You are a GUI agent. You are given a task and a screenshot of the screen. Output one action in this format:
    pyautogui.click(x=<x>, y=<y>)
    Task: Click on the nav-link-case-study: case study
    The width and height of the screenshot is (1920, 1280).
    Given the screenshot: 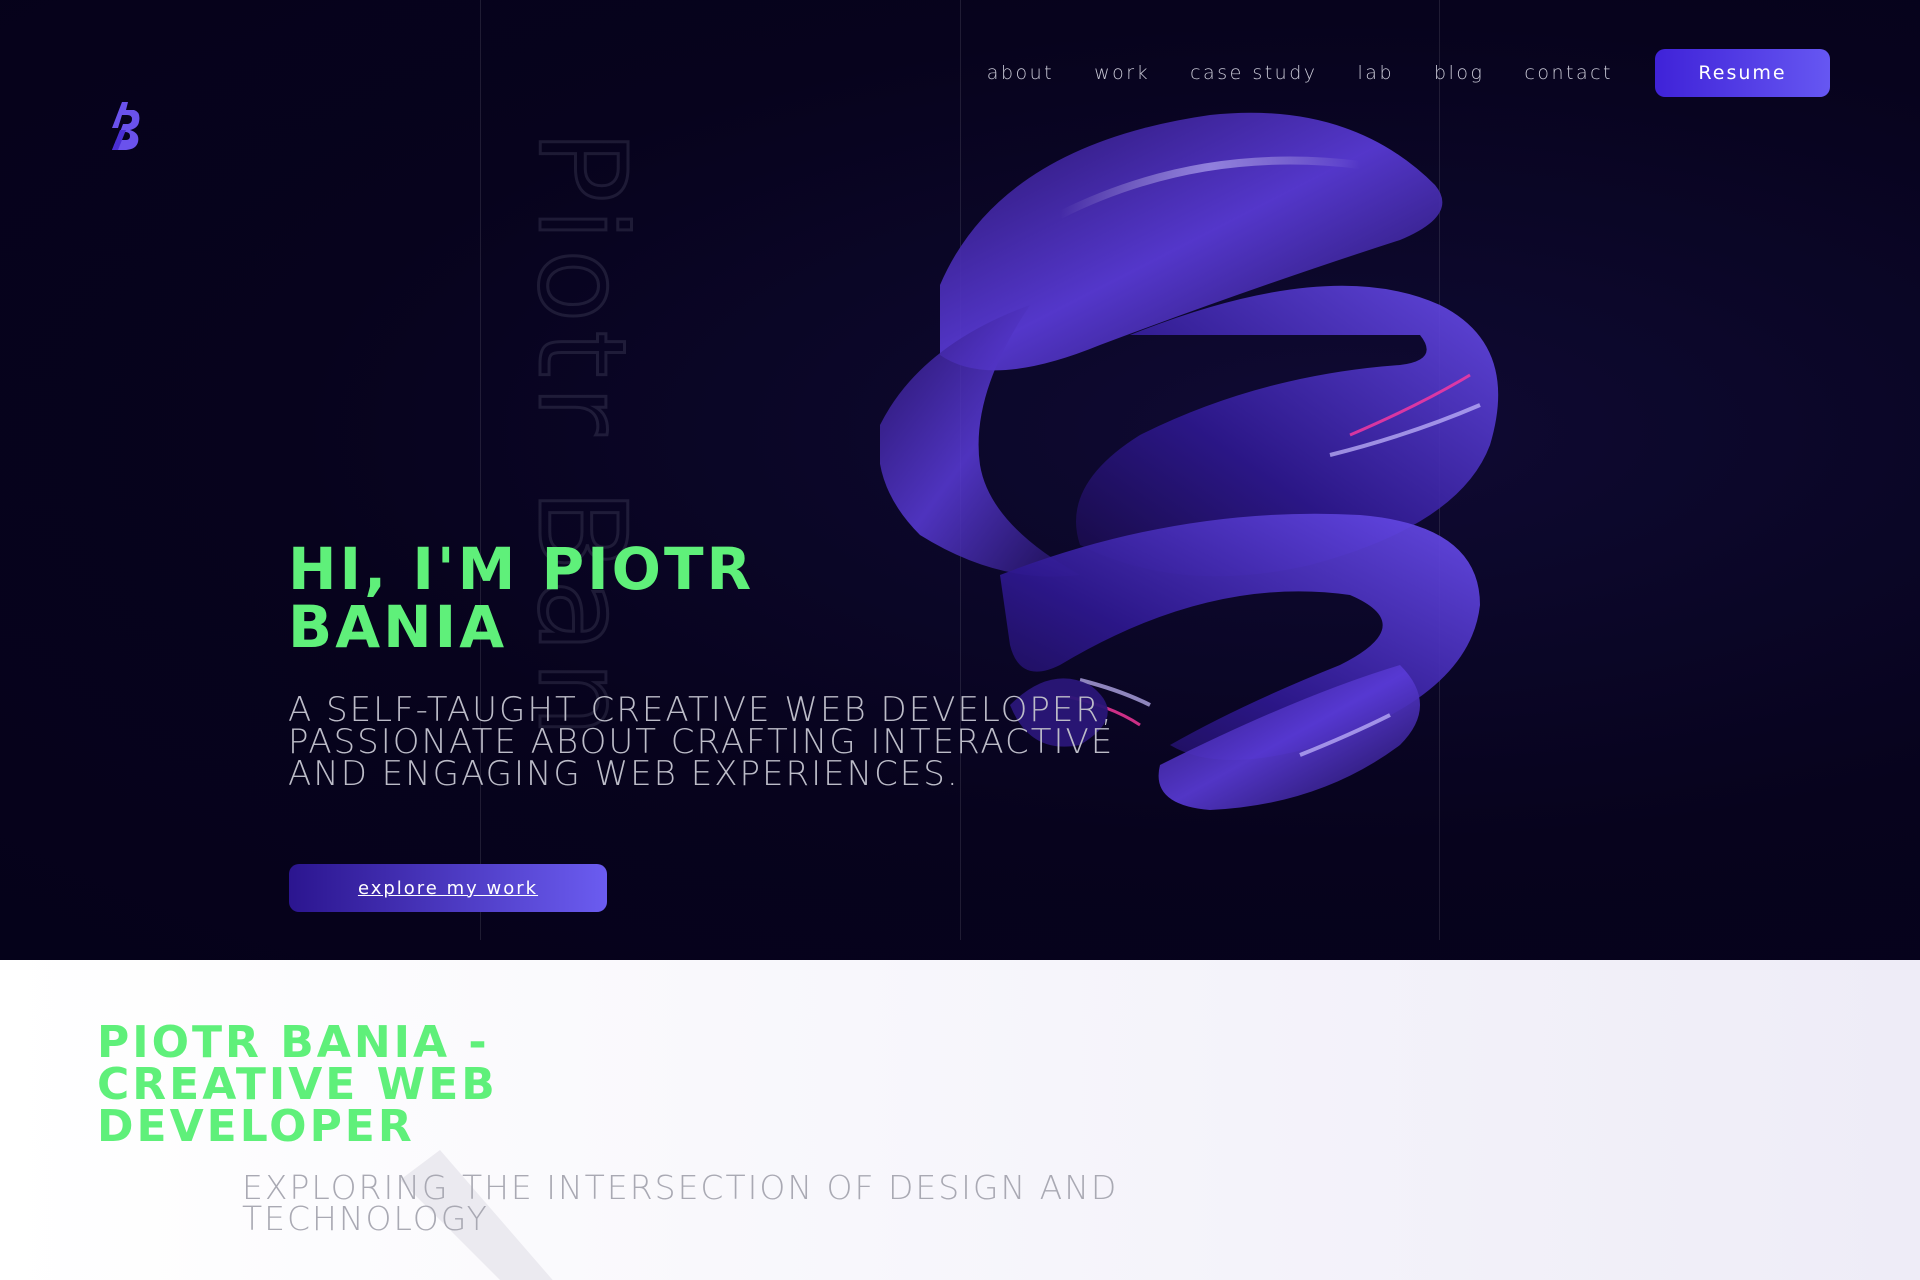 What is the action you would take?
    pyautogui.click(x=1253, y=73)
    